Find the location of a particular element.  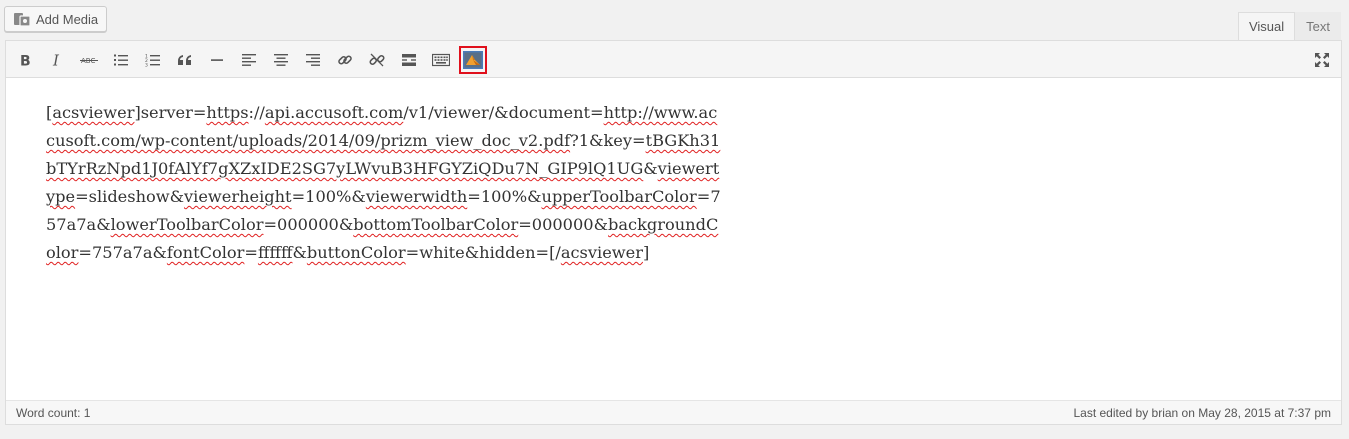

bold-button: B is located at coordinates (25, 60).